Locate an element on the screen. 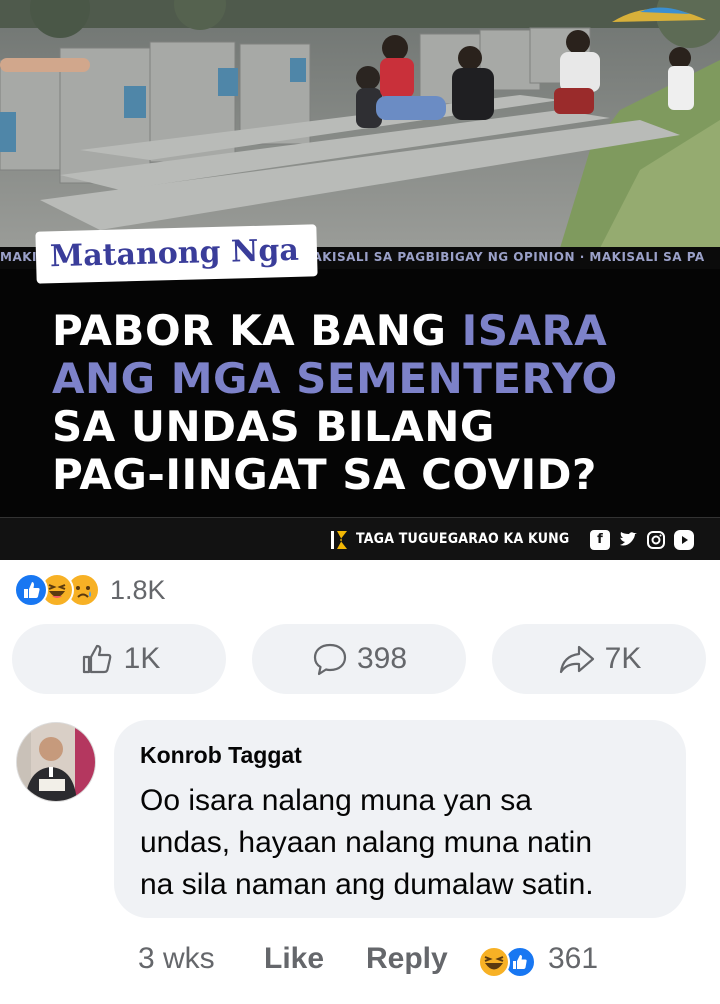  youtube-icon is located at coordinates (684, 540).